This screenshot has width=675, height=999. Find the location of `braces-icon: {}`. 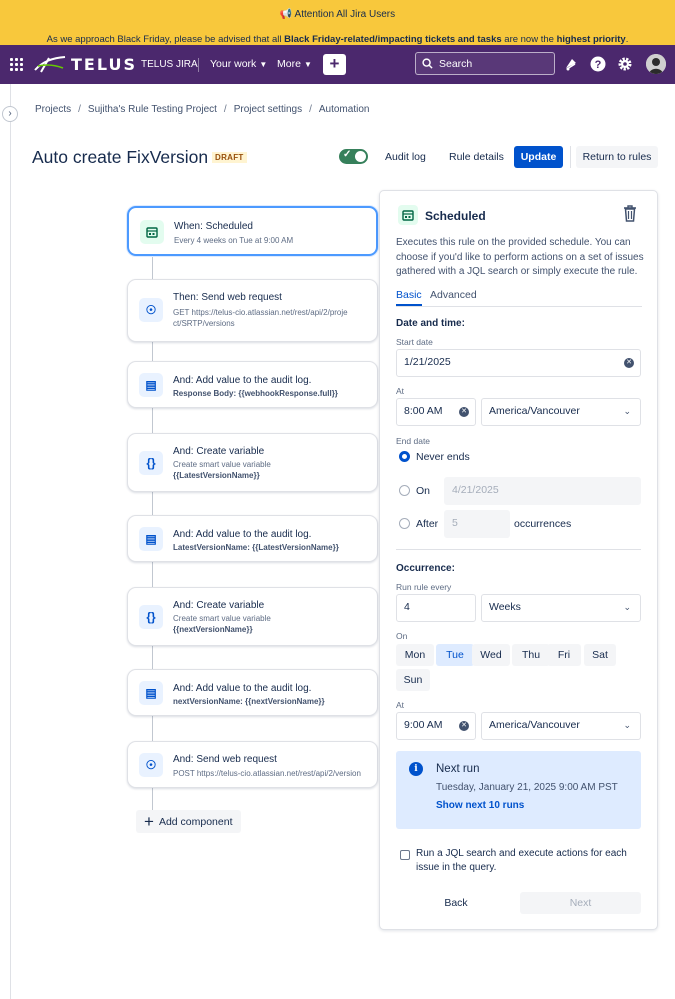

braces-icon: {} is located at coordinates (151, 617).